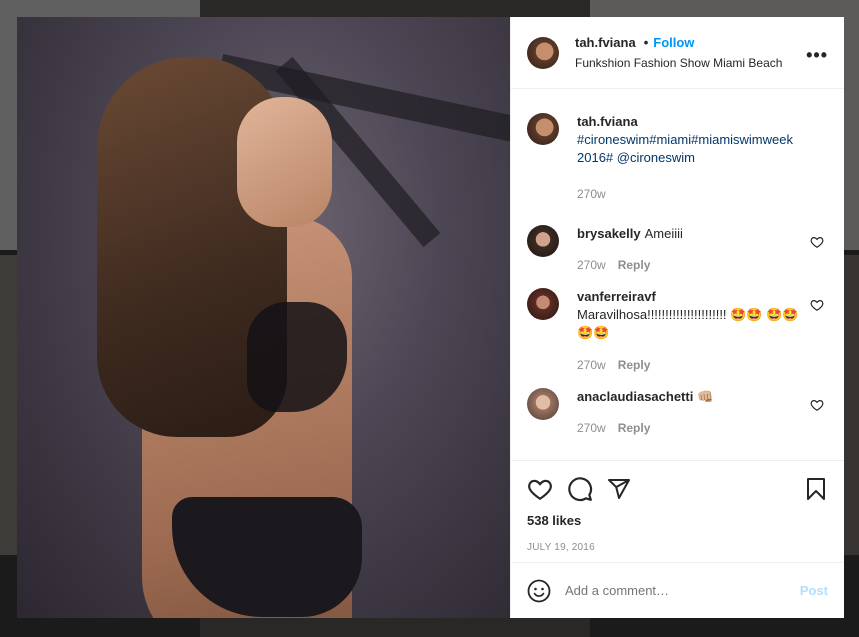 This screenshot has width=859, height=637. What do you see at coordinates (677, 511) in the screenshot?
I see `post-actions: 538 likes JULY 19, 2016` at bounding box center [677, 511].